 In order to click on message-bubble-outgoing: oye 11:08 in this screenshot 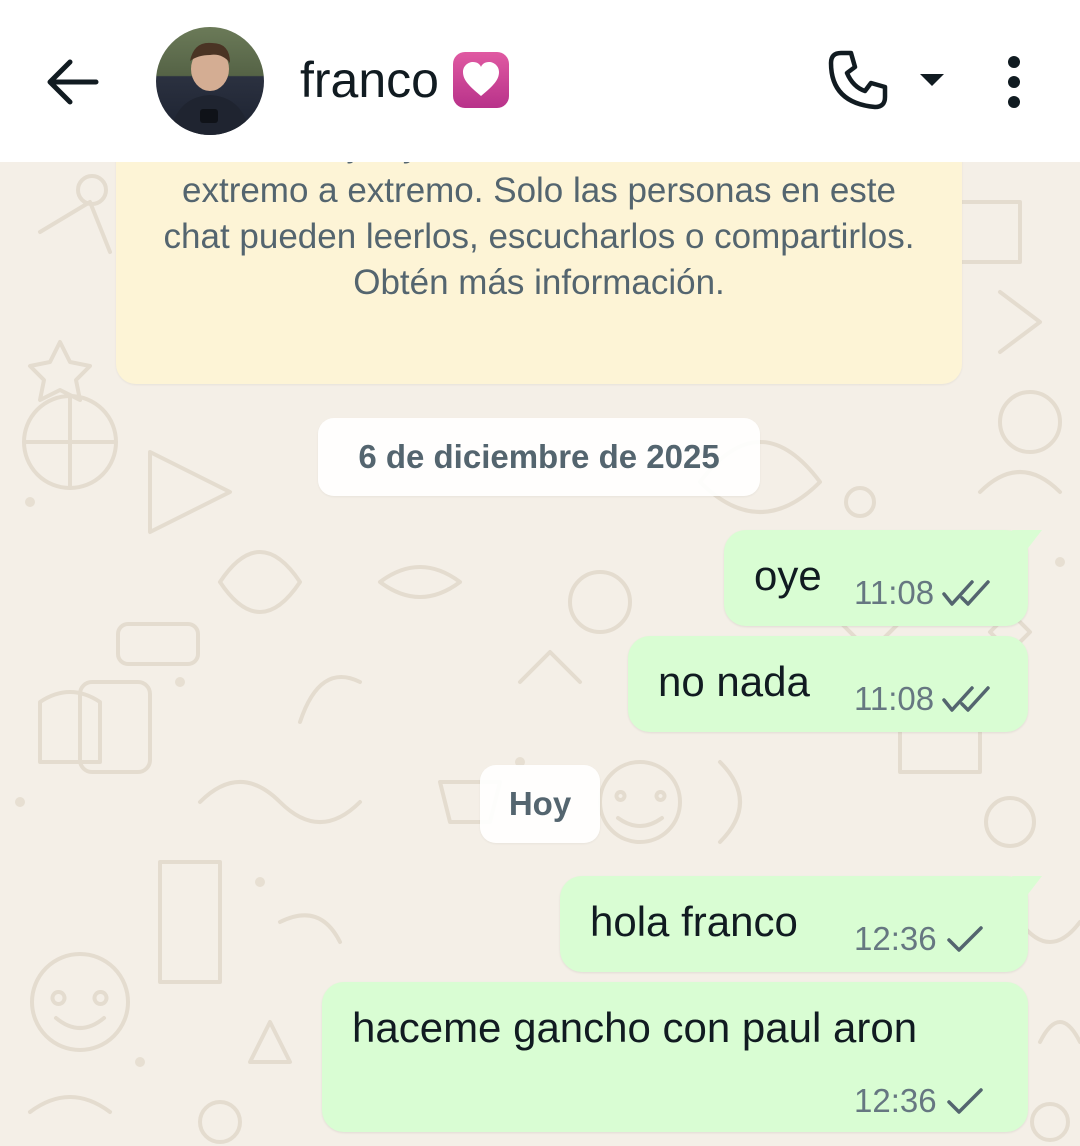, I will do `click(883, 578)`.